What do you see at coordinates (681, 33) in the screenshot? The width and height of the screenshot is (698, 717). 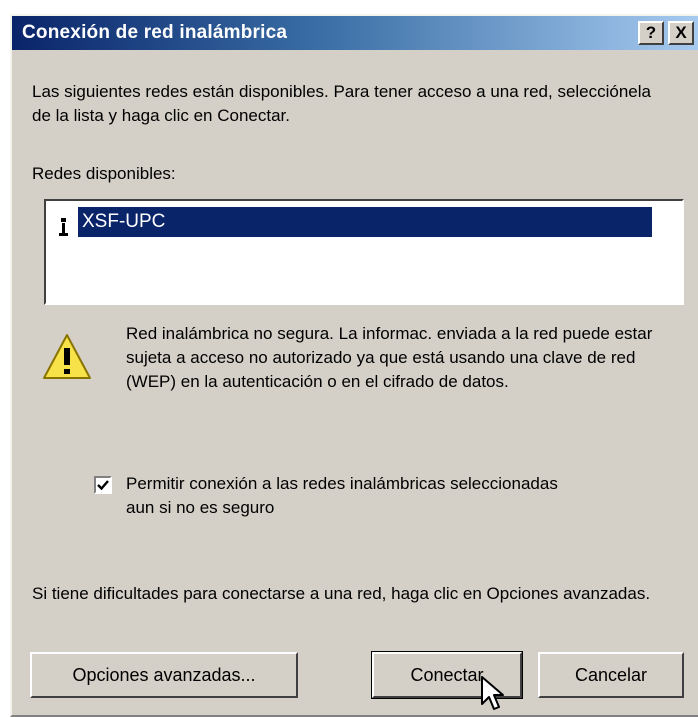 I see `close-button: X` at bounding box center [681, 33].